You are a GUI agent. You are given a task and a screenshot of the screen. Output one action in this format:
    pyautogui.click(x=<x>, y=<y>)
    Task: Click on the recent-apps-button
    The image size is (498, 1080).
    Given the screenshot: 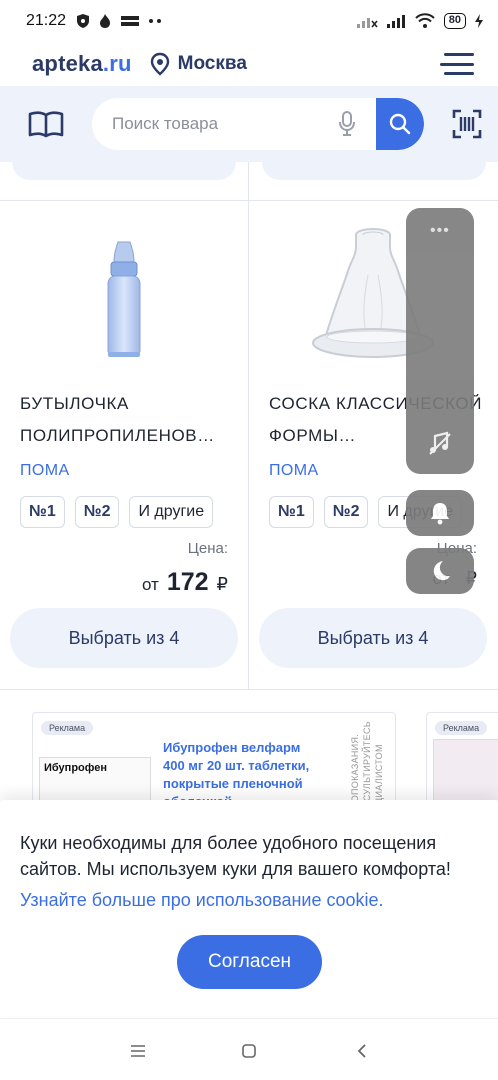 What is the action you would take?
    pyautogui.click(x=138, y=1051)
    